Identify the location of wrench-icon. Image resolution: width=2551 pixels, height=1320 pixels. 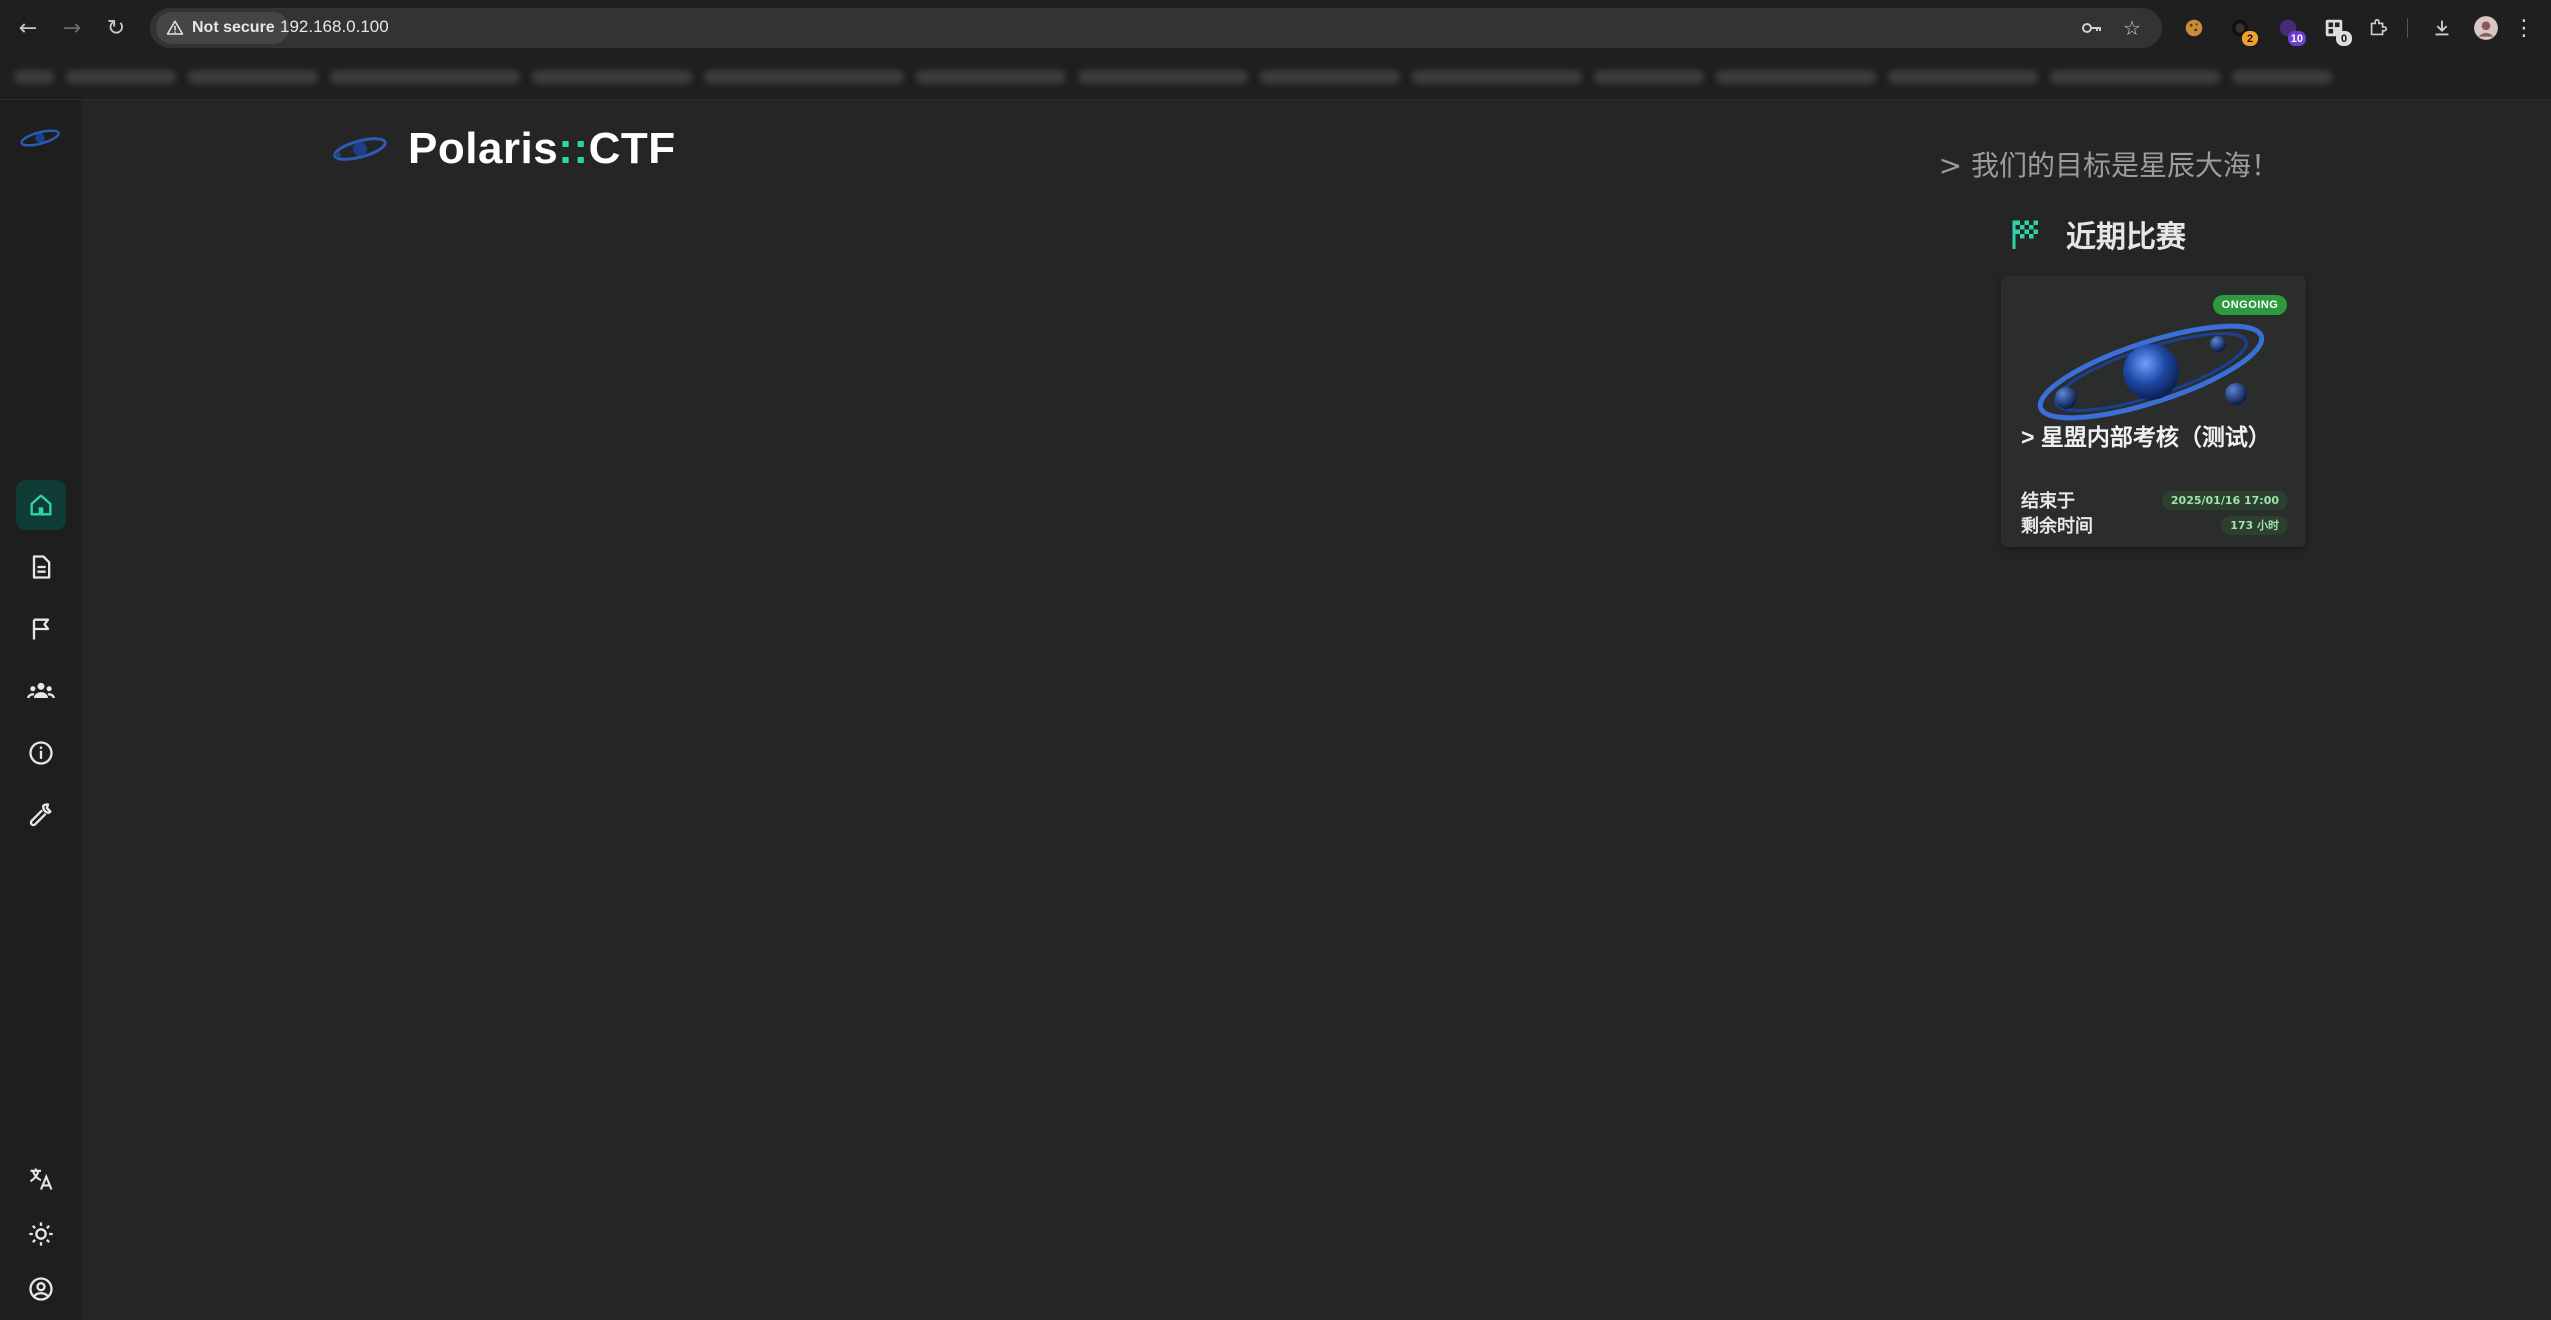
(40, 815).